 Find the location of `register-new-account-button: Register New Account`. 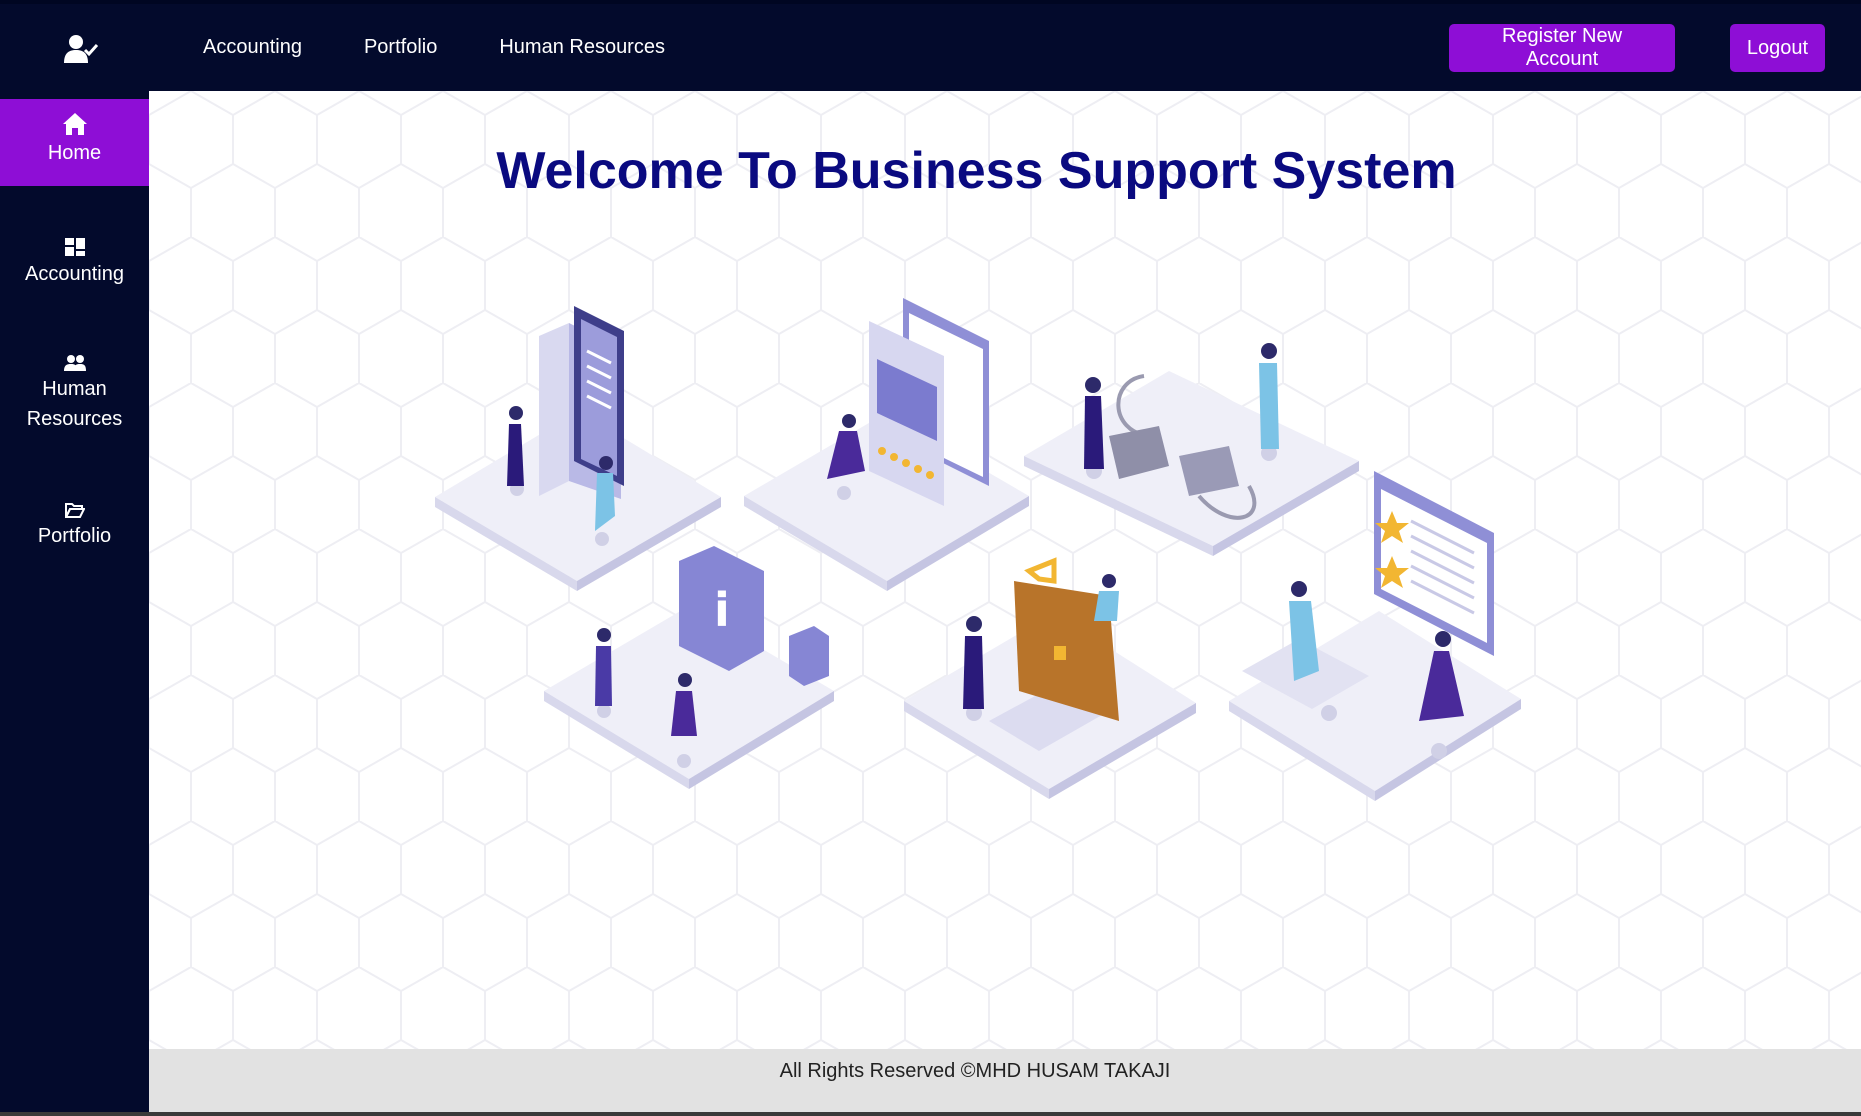

register-new-account-button: Register New Account is located at coordinates (1562, 48).